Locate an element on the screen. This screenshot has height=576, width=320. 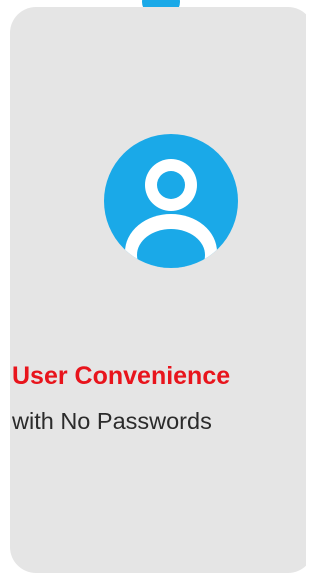
feature-headline: User Convenience is located at coordinates (121, 376).